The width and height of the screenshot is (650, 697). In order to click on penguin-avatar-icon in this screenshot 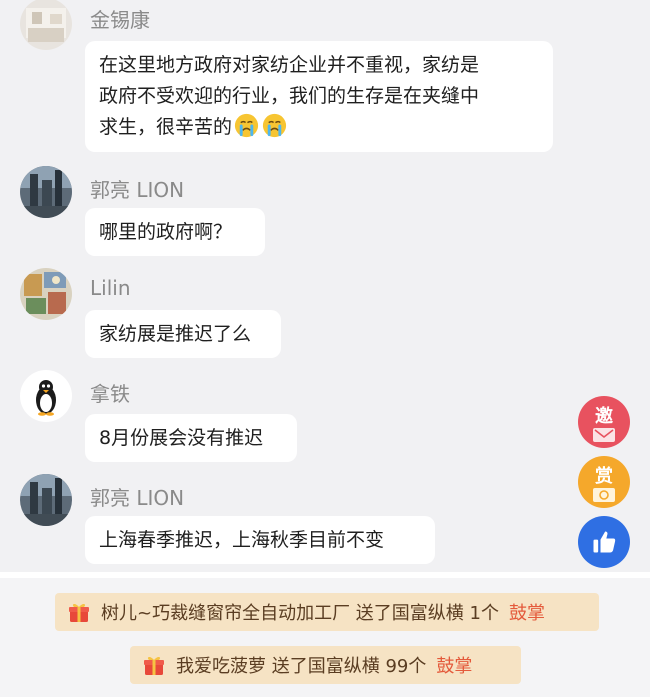, I will do `click(46, 396)`.